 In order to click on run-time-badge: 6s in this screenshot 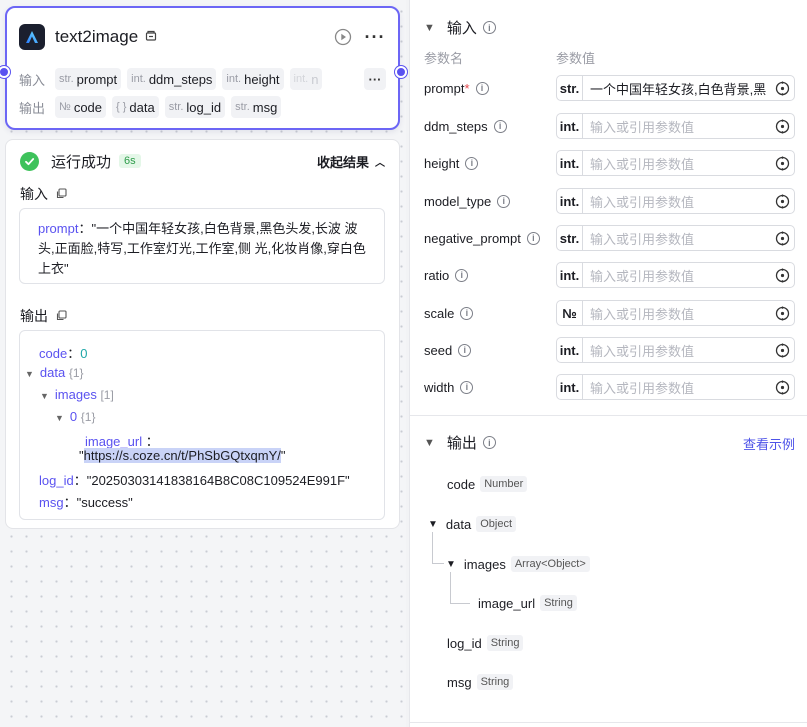, I will do `click(130, 161)`.